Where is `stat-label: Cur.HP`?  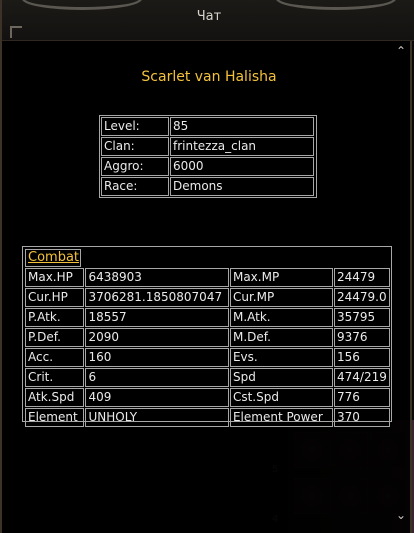 stat-label: Cur.HP is located at coordinates (55, 297).